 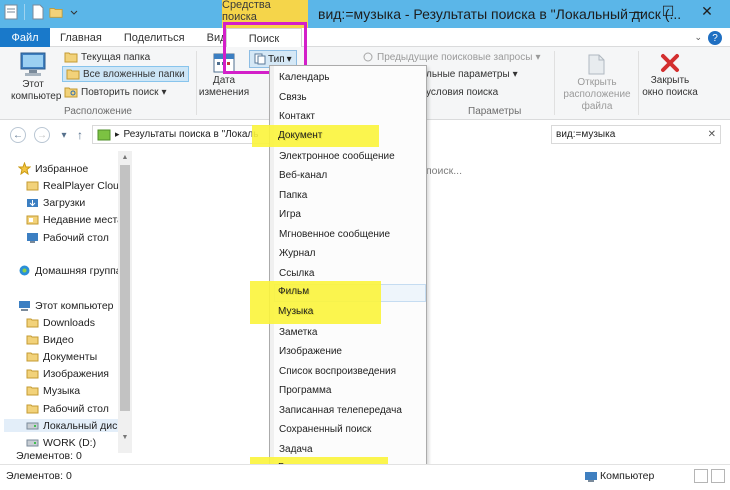 I want to click on ribbon-collapse-icon: ⌄, so click(x=698, y=37).